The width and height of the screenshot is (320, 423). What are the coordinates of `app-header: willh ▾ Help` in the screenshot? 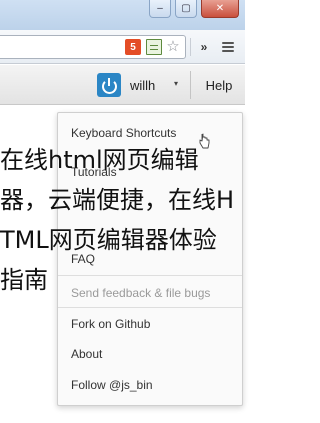 It's located at (122, 85).